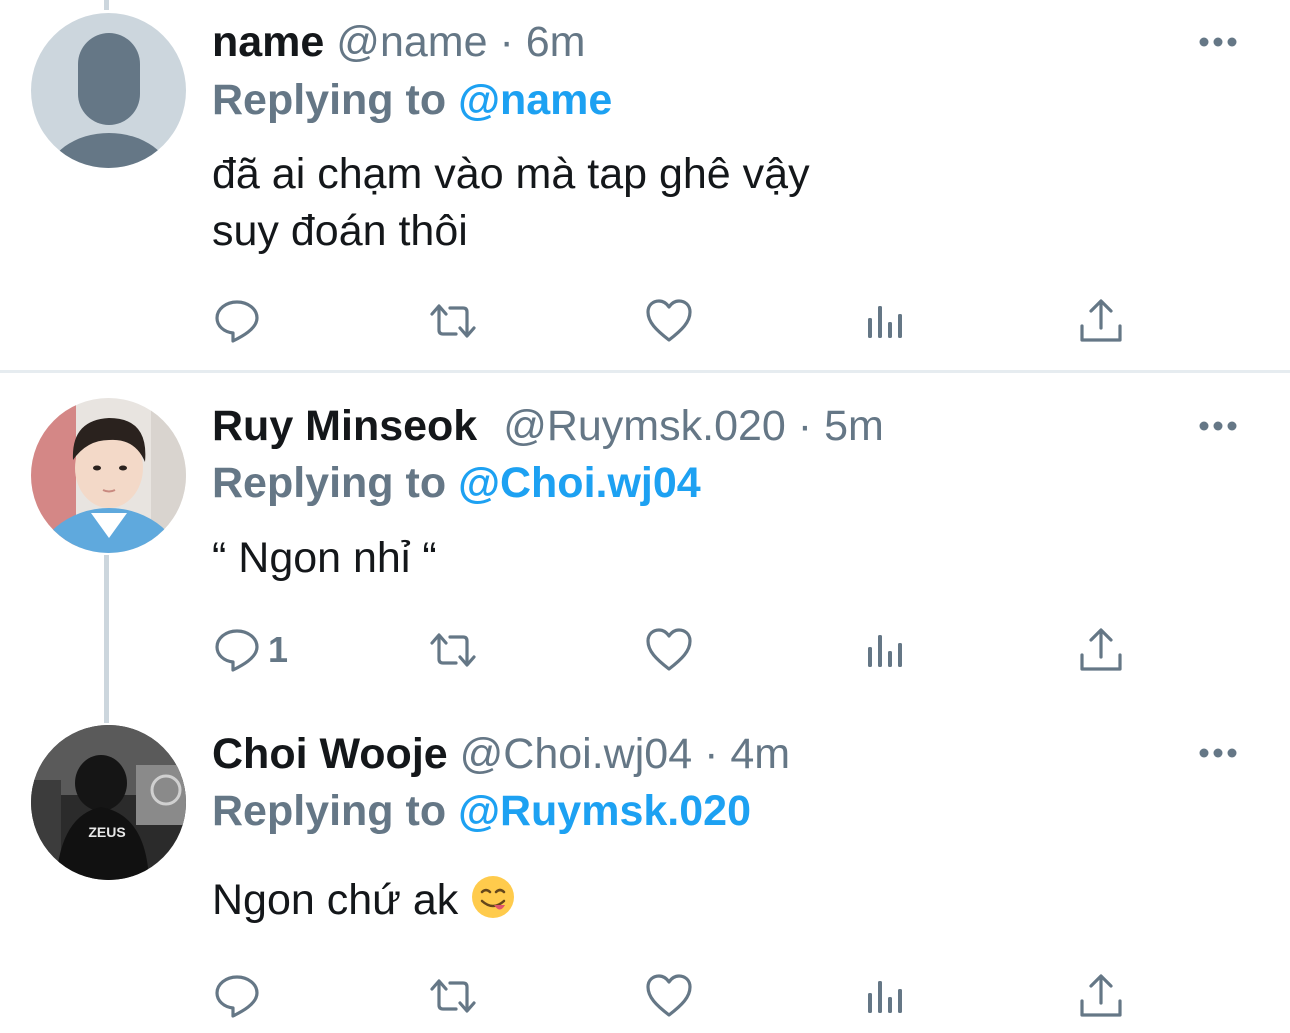  I want to click on tweet-header: name @name · 6m, so click(398, 42).